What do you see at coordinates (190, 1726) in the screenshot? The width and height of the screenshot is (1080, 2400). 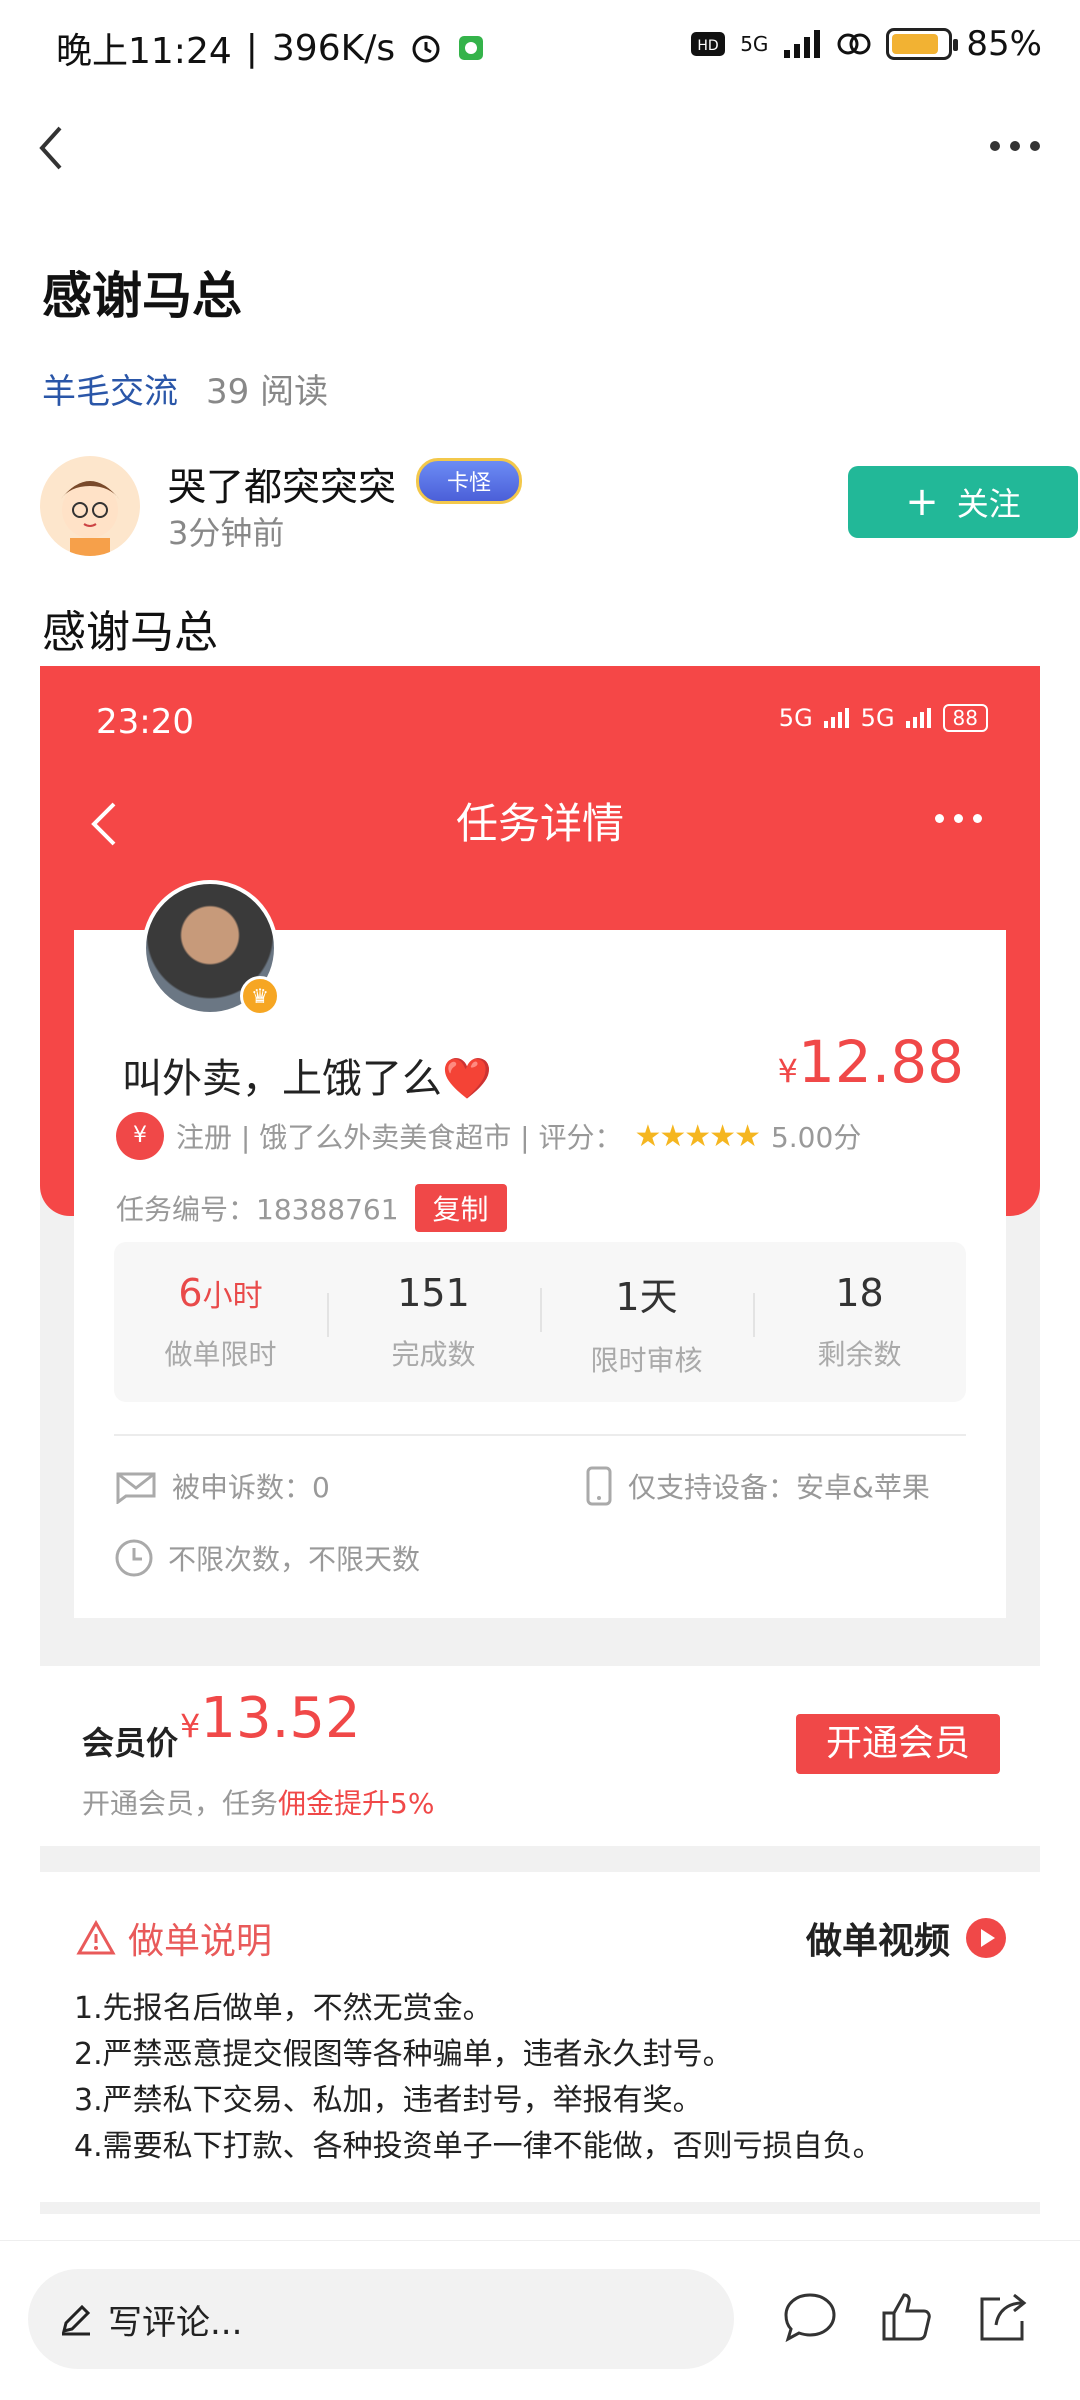 I see `vip-currency: ¥` at bounding box center [190, 1726].